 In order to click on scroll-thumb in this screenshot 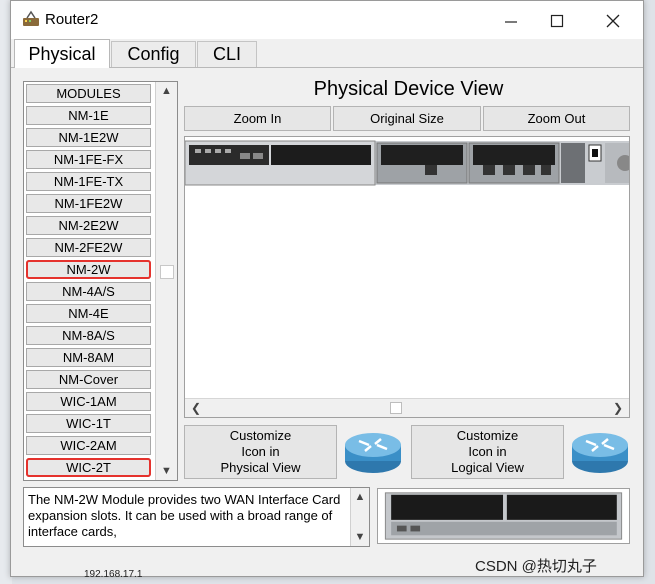, I will do `click(167, 272)`.